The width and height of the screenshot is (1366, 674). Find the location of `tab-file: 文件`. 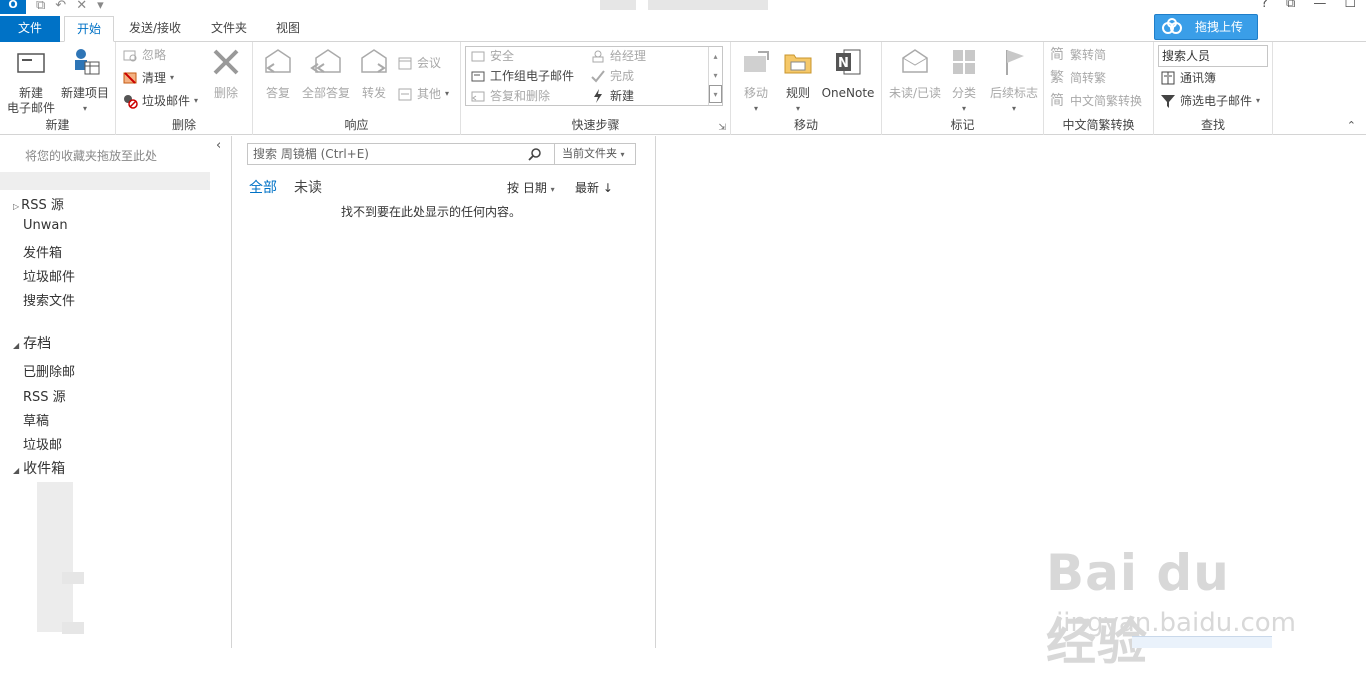

tab-file: 文件 is located at coordinates (30, 29).